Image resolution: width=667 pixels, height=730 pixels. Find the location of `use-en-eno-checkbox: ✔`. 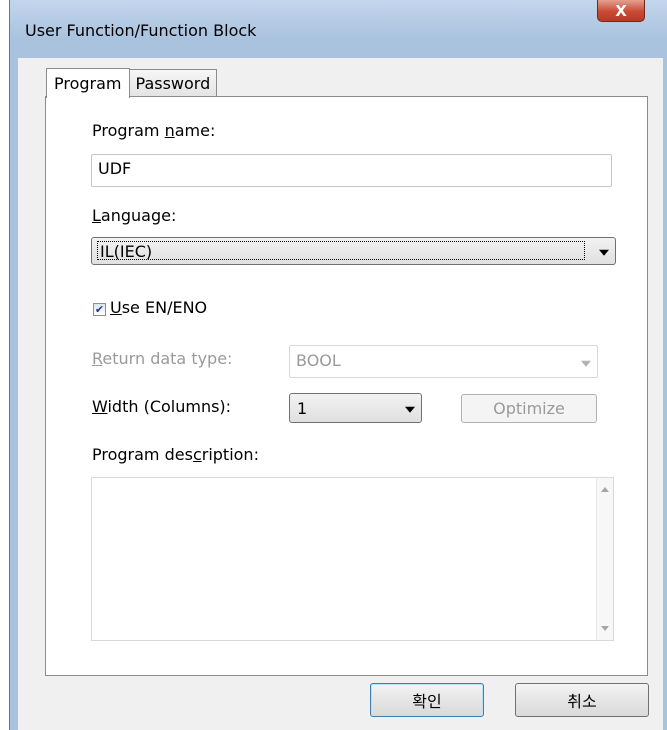

use-en-eno-checkbox: ✔ is located at coordinates (99, 309).